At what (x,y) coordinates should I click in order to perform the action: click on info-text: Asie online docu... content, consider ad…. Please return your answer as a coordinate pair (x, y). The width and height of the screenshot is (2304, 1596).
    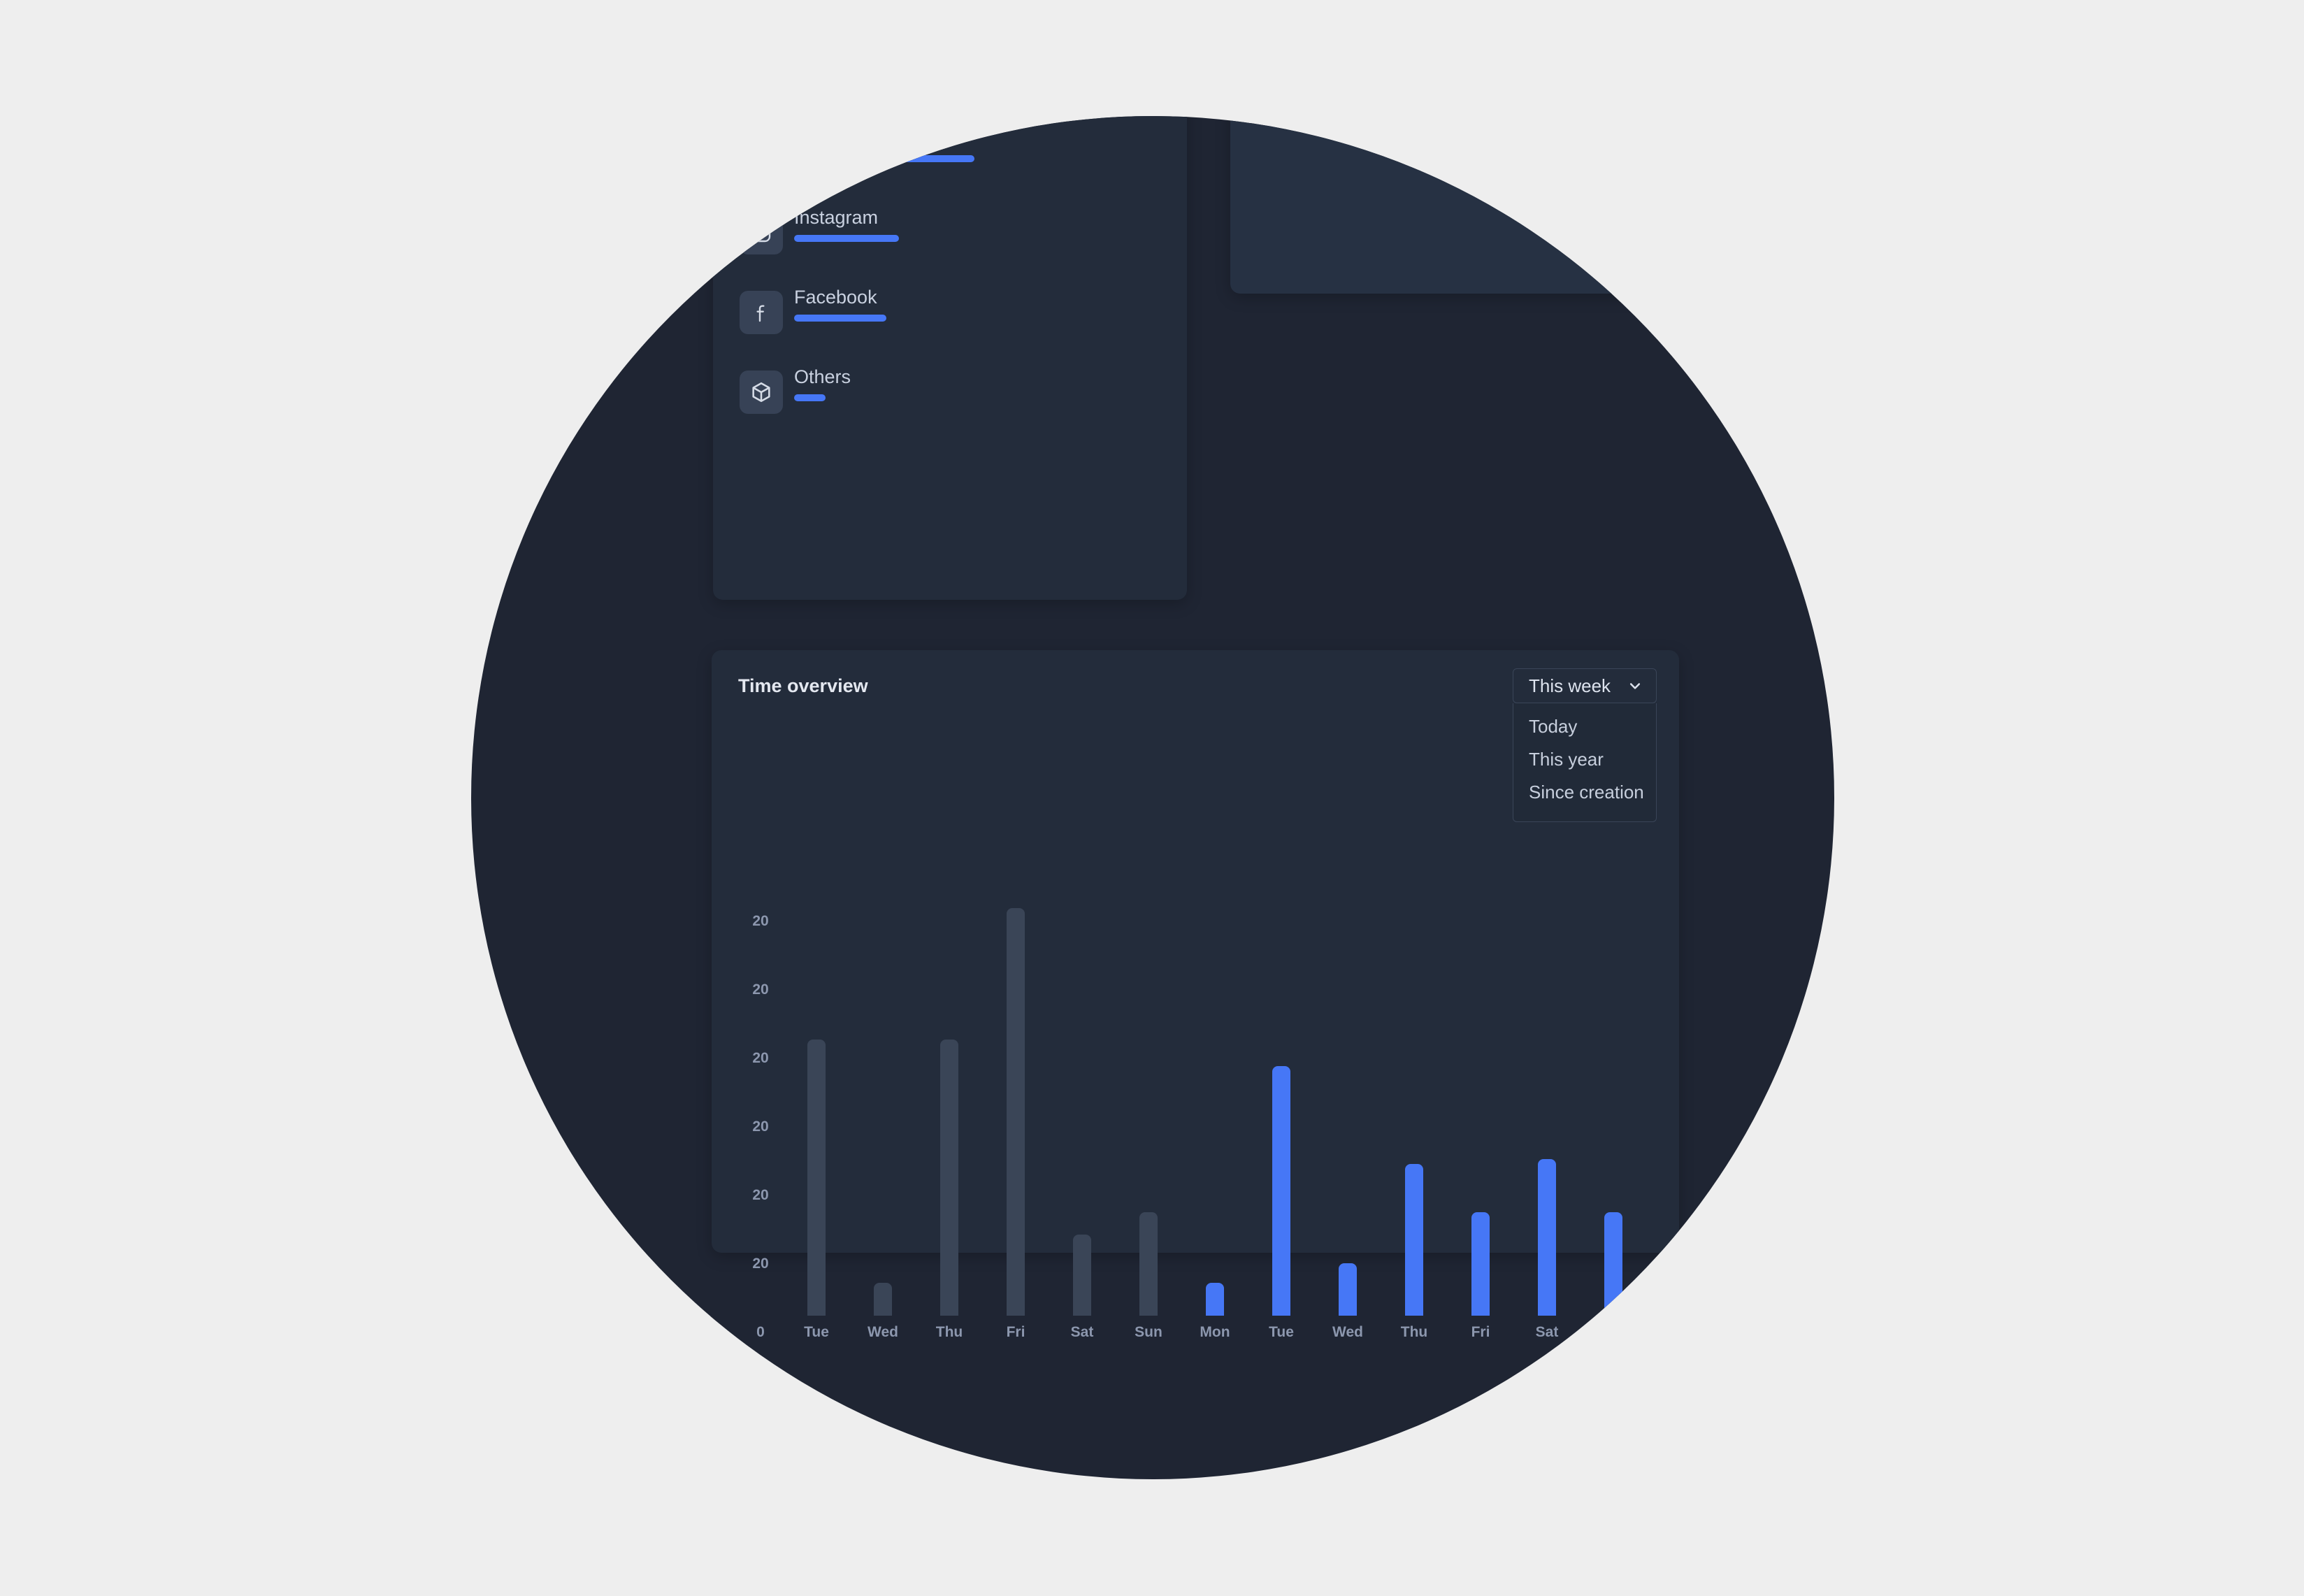
    Looking at the image, I should click on (1554, 122).